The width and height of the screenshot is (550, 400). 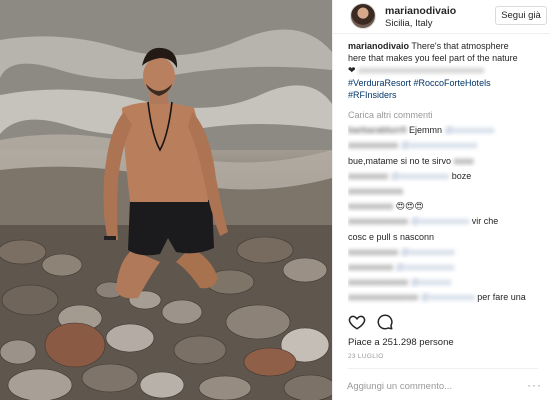 What do you see at coordinates (448, 115) in the screenshot?
I see `load-more-comments-link: Carica altri commenti` at bounding box center [448, 115].